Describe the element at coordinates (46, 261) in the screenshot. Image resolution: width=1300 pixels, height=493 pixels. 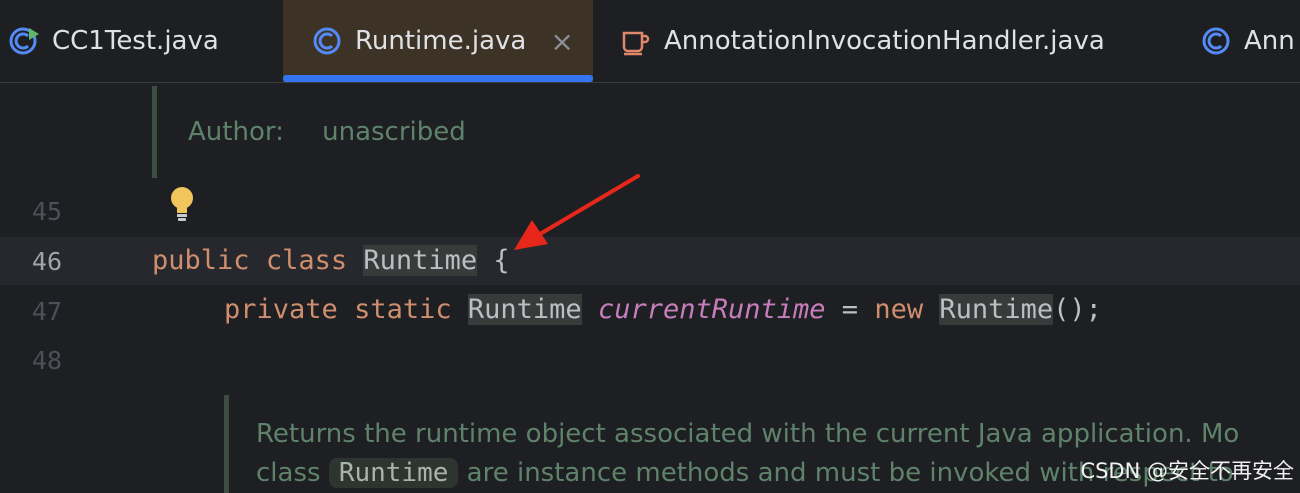
I see `line-number: 46` at that location.